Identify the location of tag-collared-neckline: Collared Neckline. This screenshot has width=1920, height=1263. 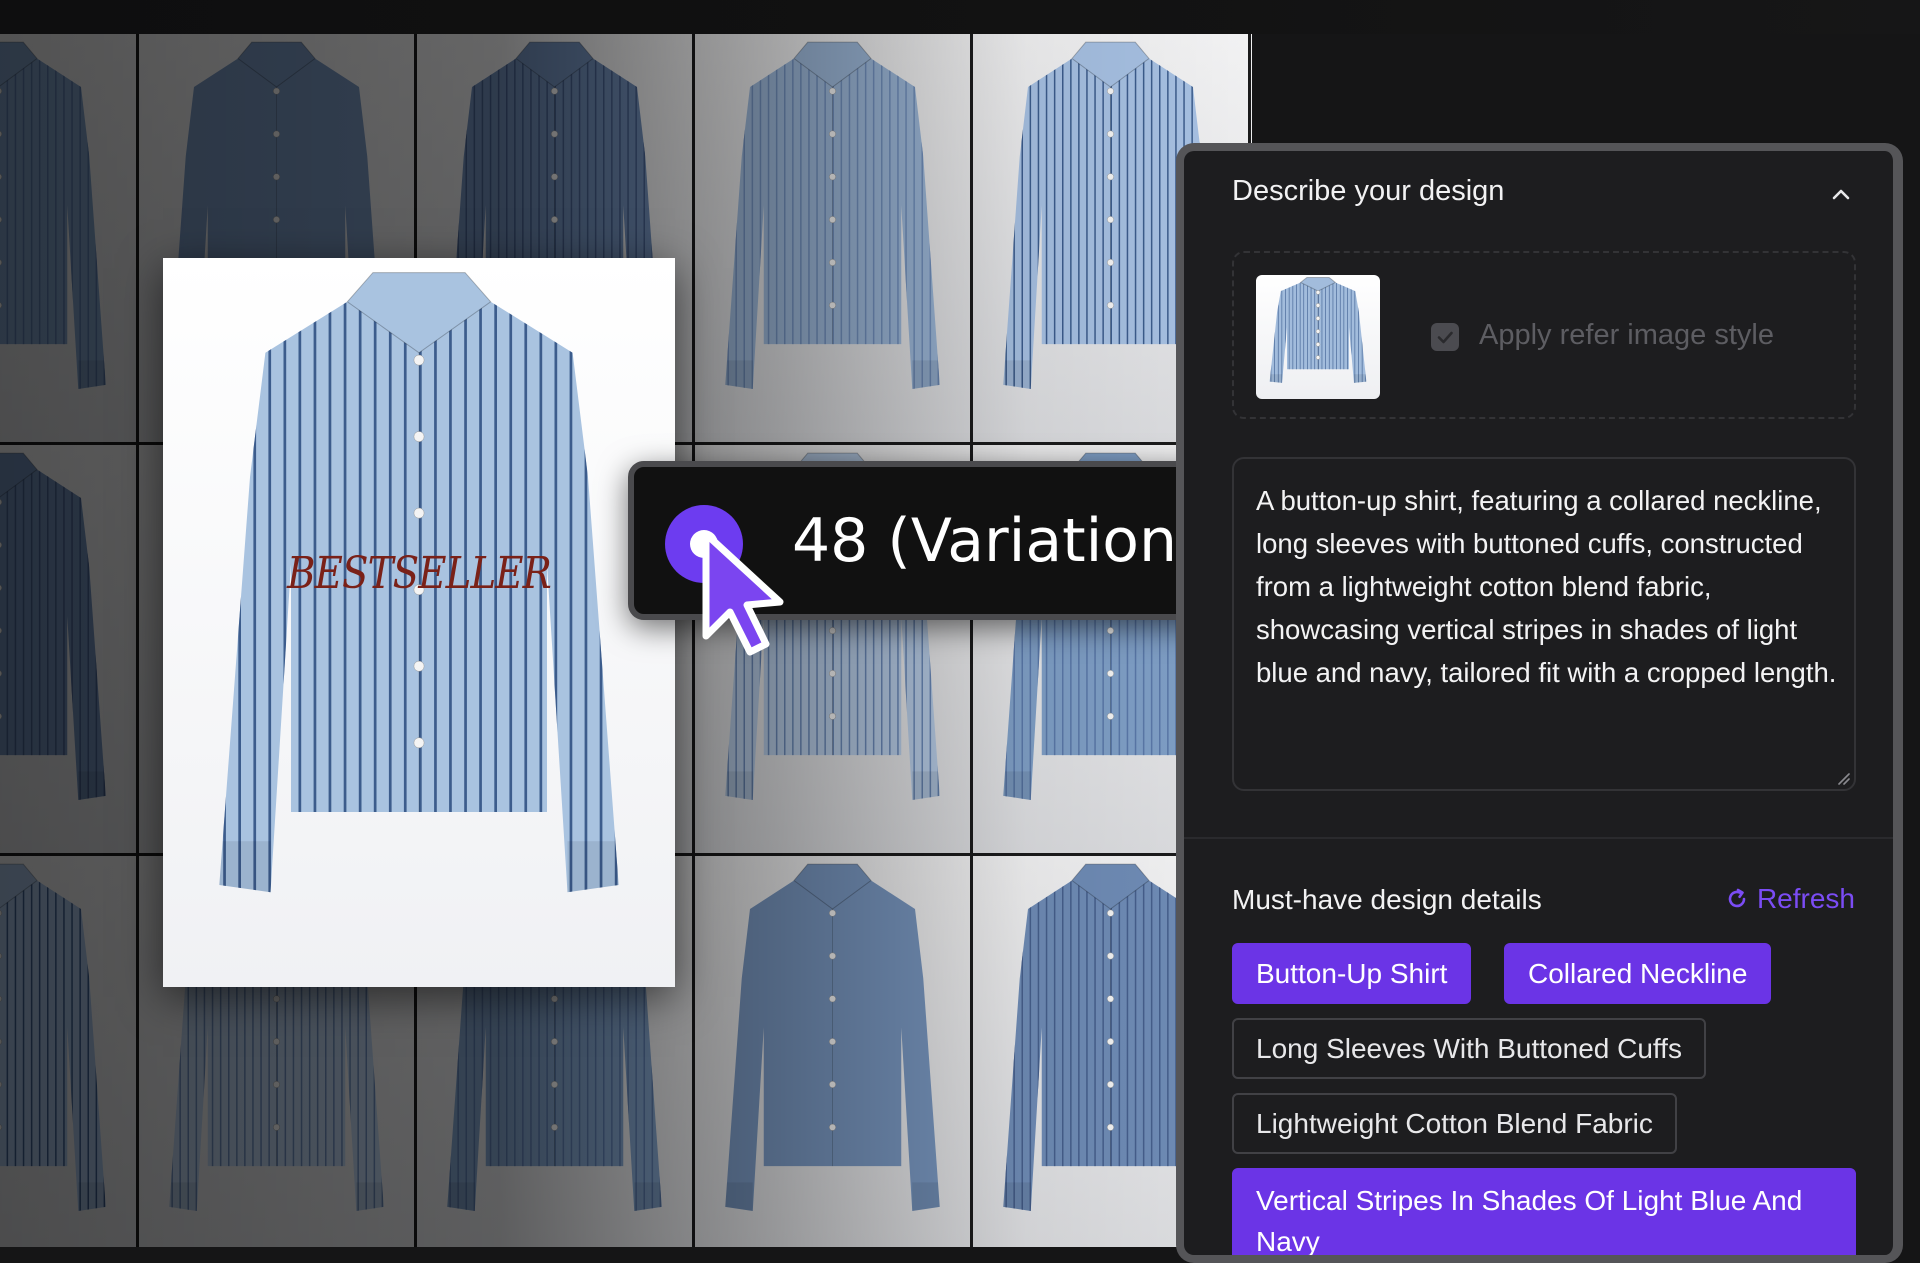
(1638, 973).